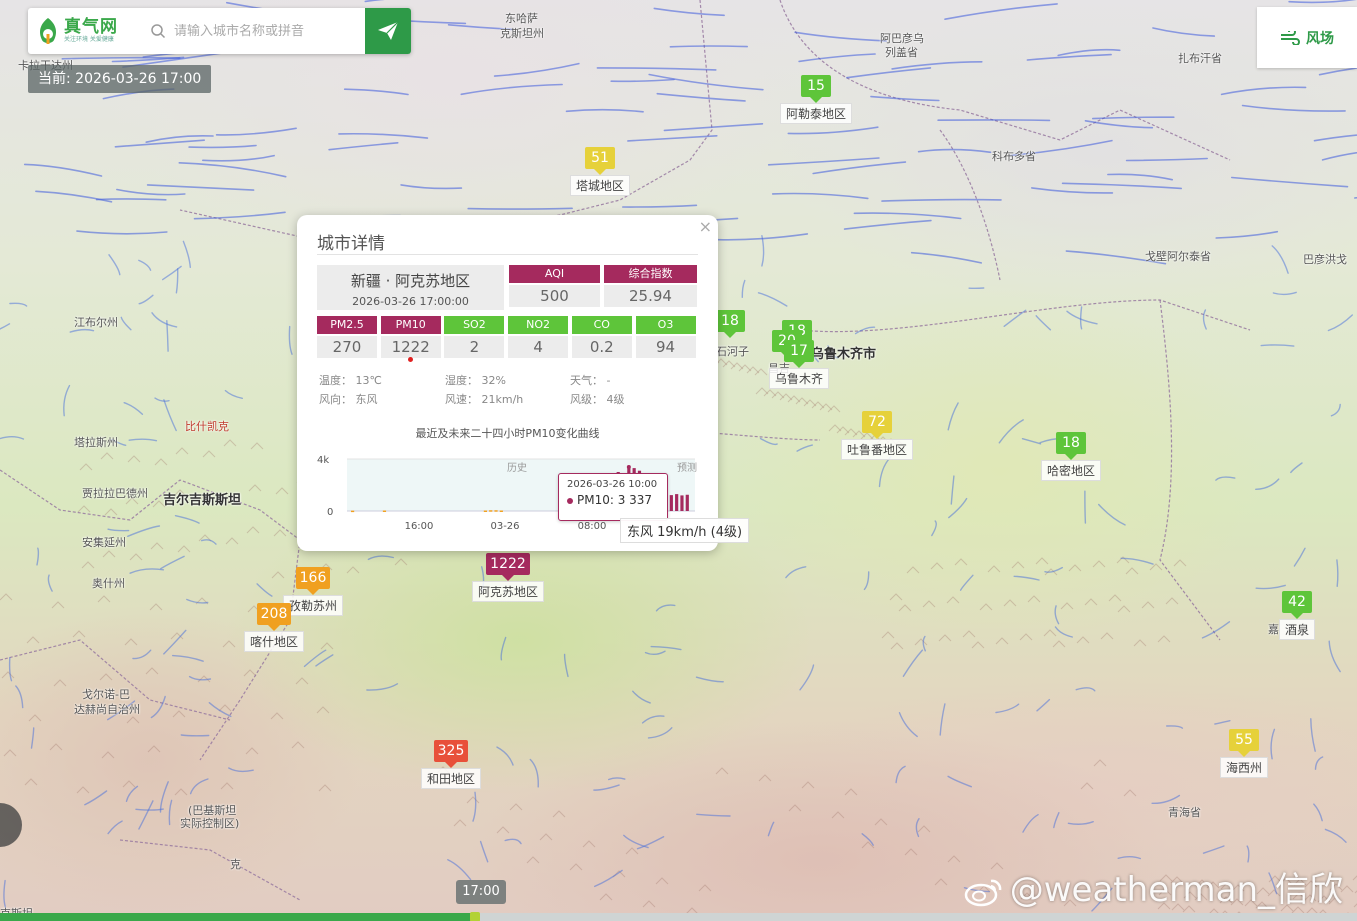 This screenshot has width=1357, height=921. What do you see at coordinates (877, 449) in the screenshot?
I see `marker-city-name: 吐鲁番地区` at bounding box center [877, 449].